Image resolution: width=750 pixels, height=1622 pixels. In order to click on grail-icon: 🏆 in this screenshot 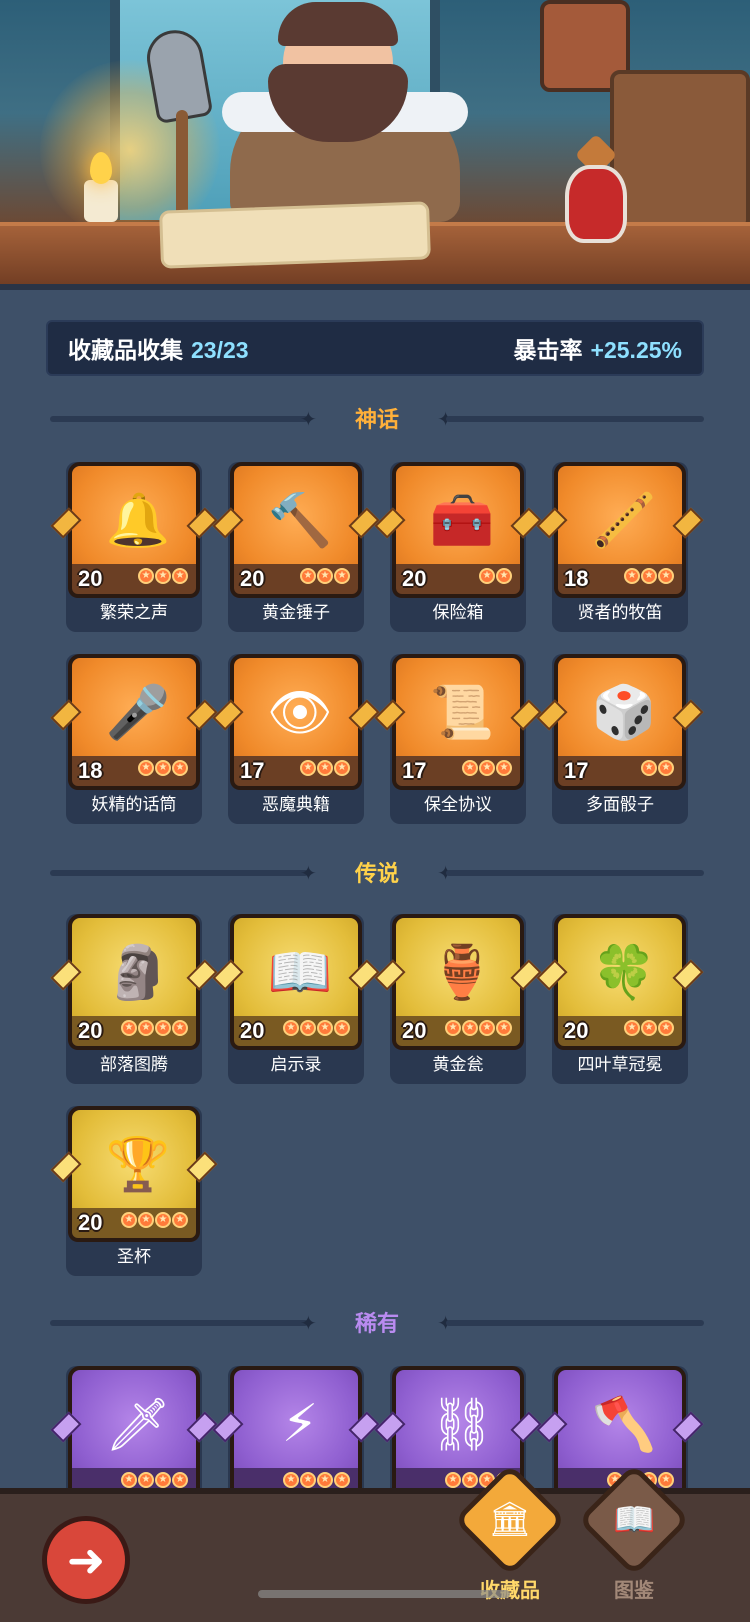, I will do `click(138, 1164)`.